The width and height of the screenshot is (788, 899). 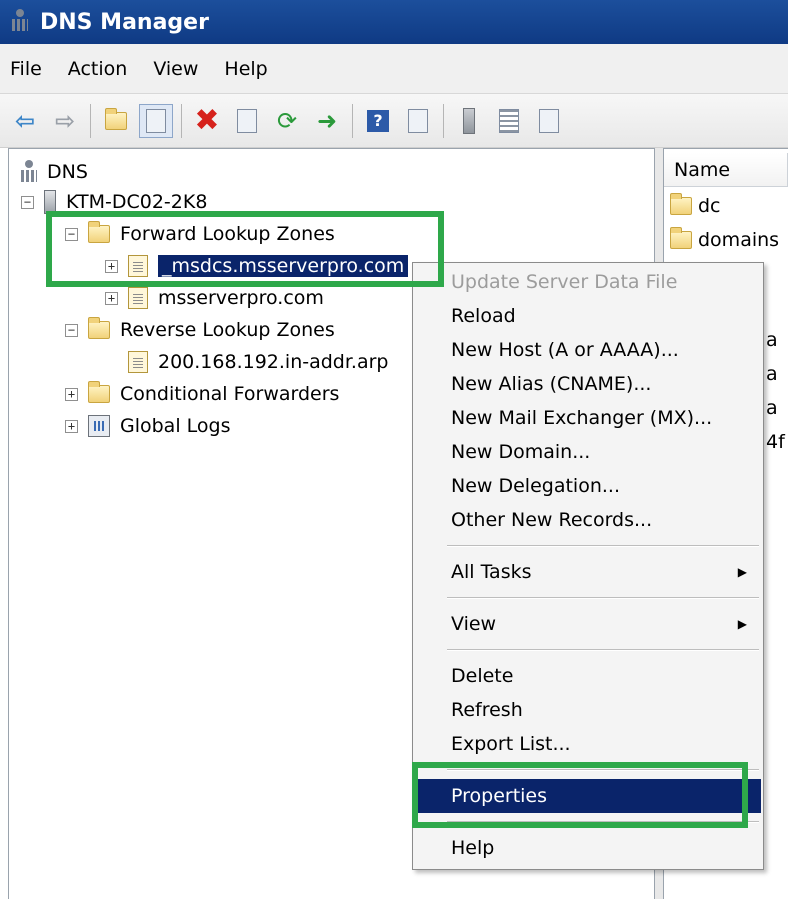 I want to click on tree-label-dns: DNS, so click(x=67, y=172).